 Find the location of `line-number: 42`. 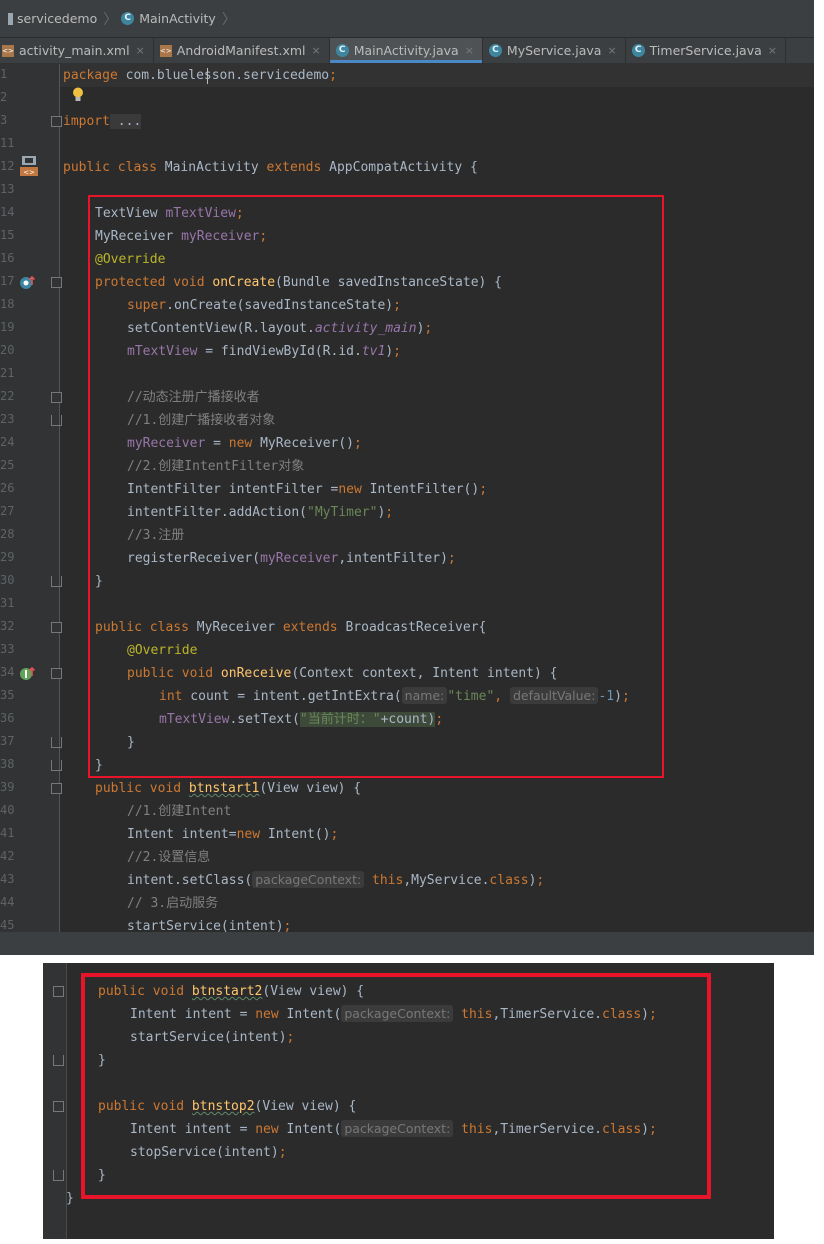

line-number: 42 is located at coordinates (7, 856).